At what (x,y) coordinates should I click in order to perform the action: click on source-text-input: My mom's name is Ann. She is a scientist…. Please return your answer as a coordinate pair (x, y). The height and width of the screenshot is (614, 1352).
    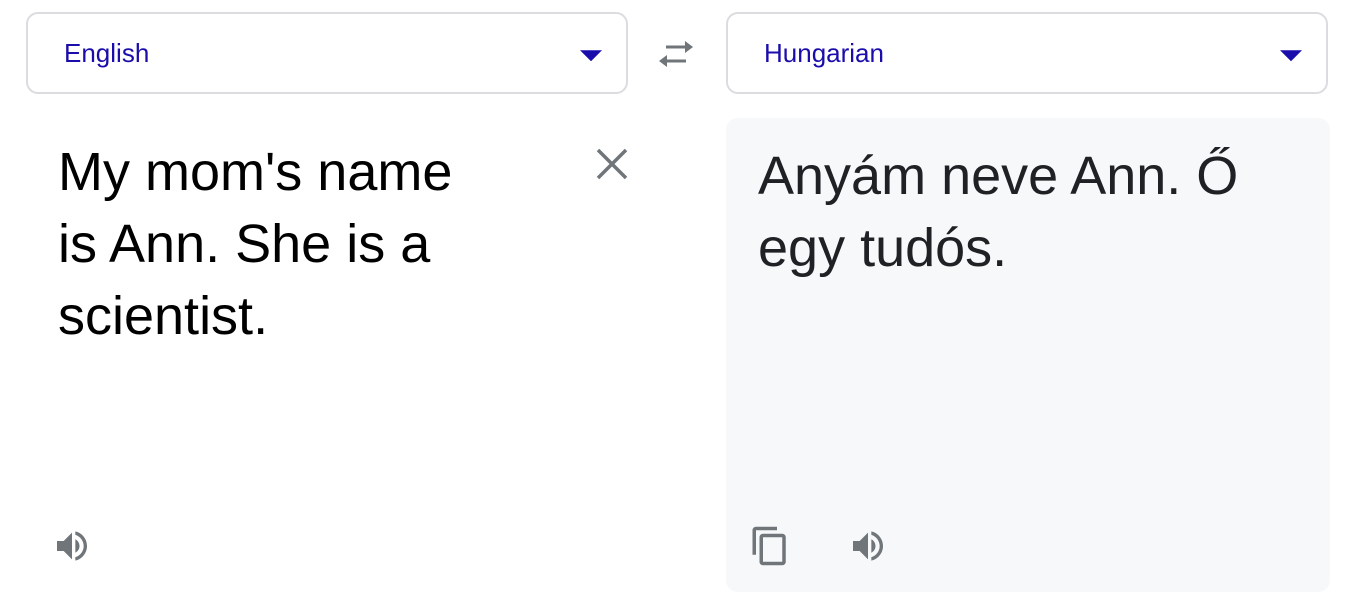
    Looking at the image, I should click on (278, 244).